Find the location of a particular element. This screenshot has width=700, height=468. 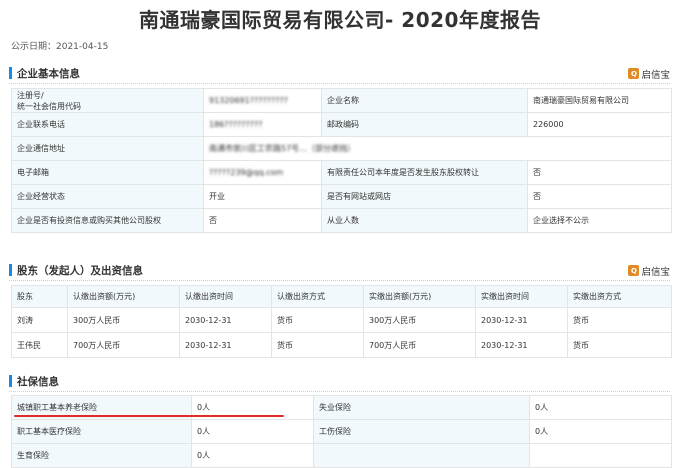

table-row: 生育保险 0人 is located at coordinates (341, 455).